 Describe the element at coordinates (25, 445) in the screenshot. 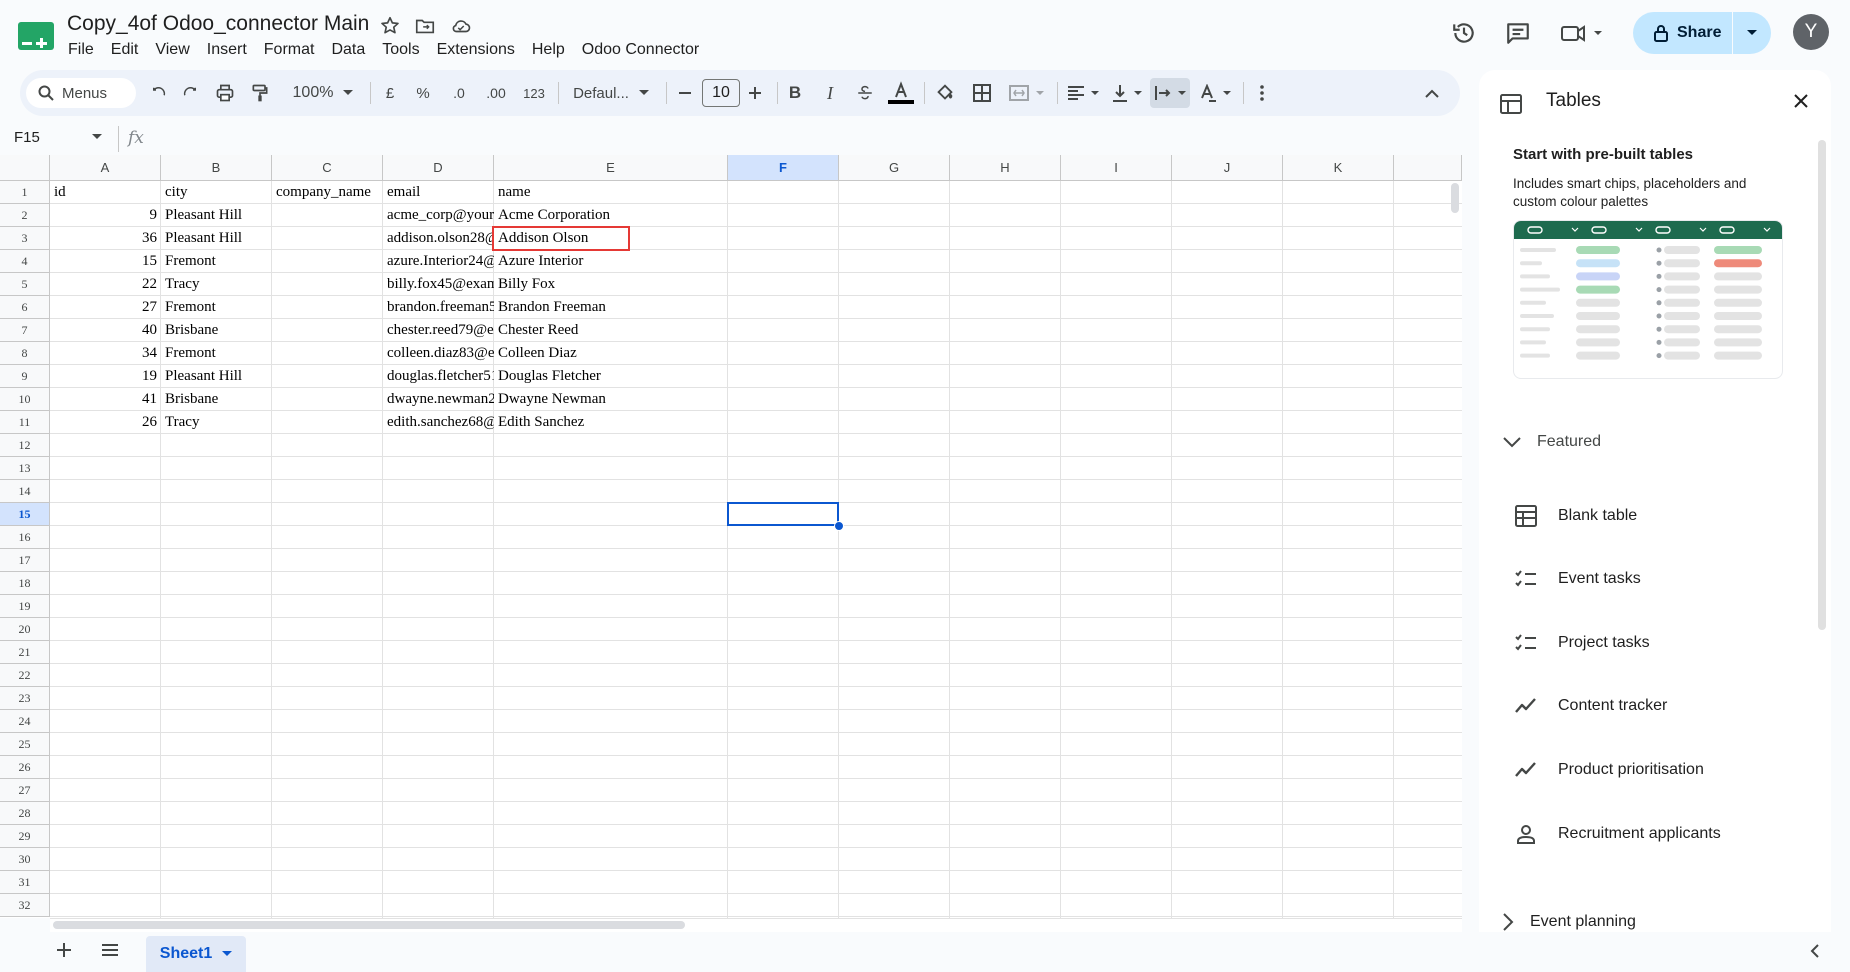

I see `row-header: 12` at that location.